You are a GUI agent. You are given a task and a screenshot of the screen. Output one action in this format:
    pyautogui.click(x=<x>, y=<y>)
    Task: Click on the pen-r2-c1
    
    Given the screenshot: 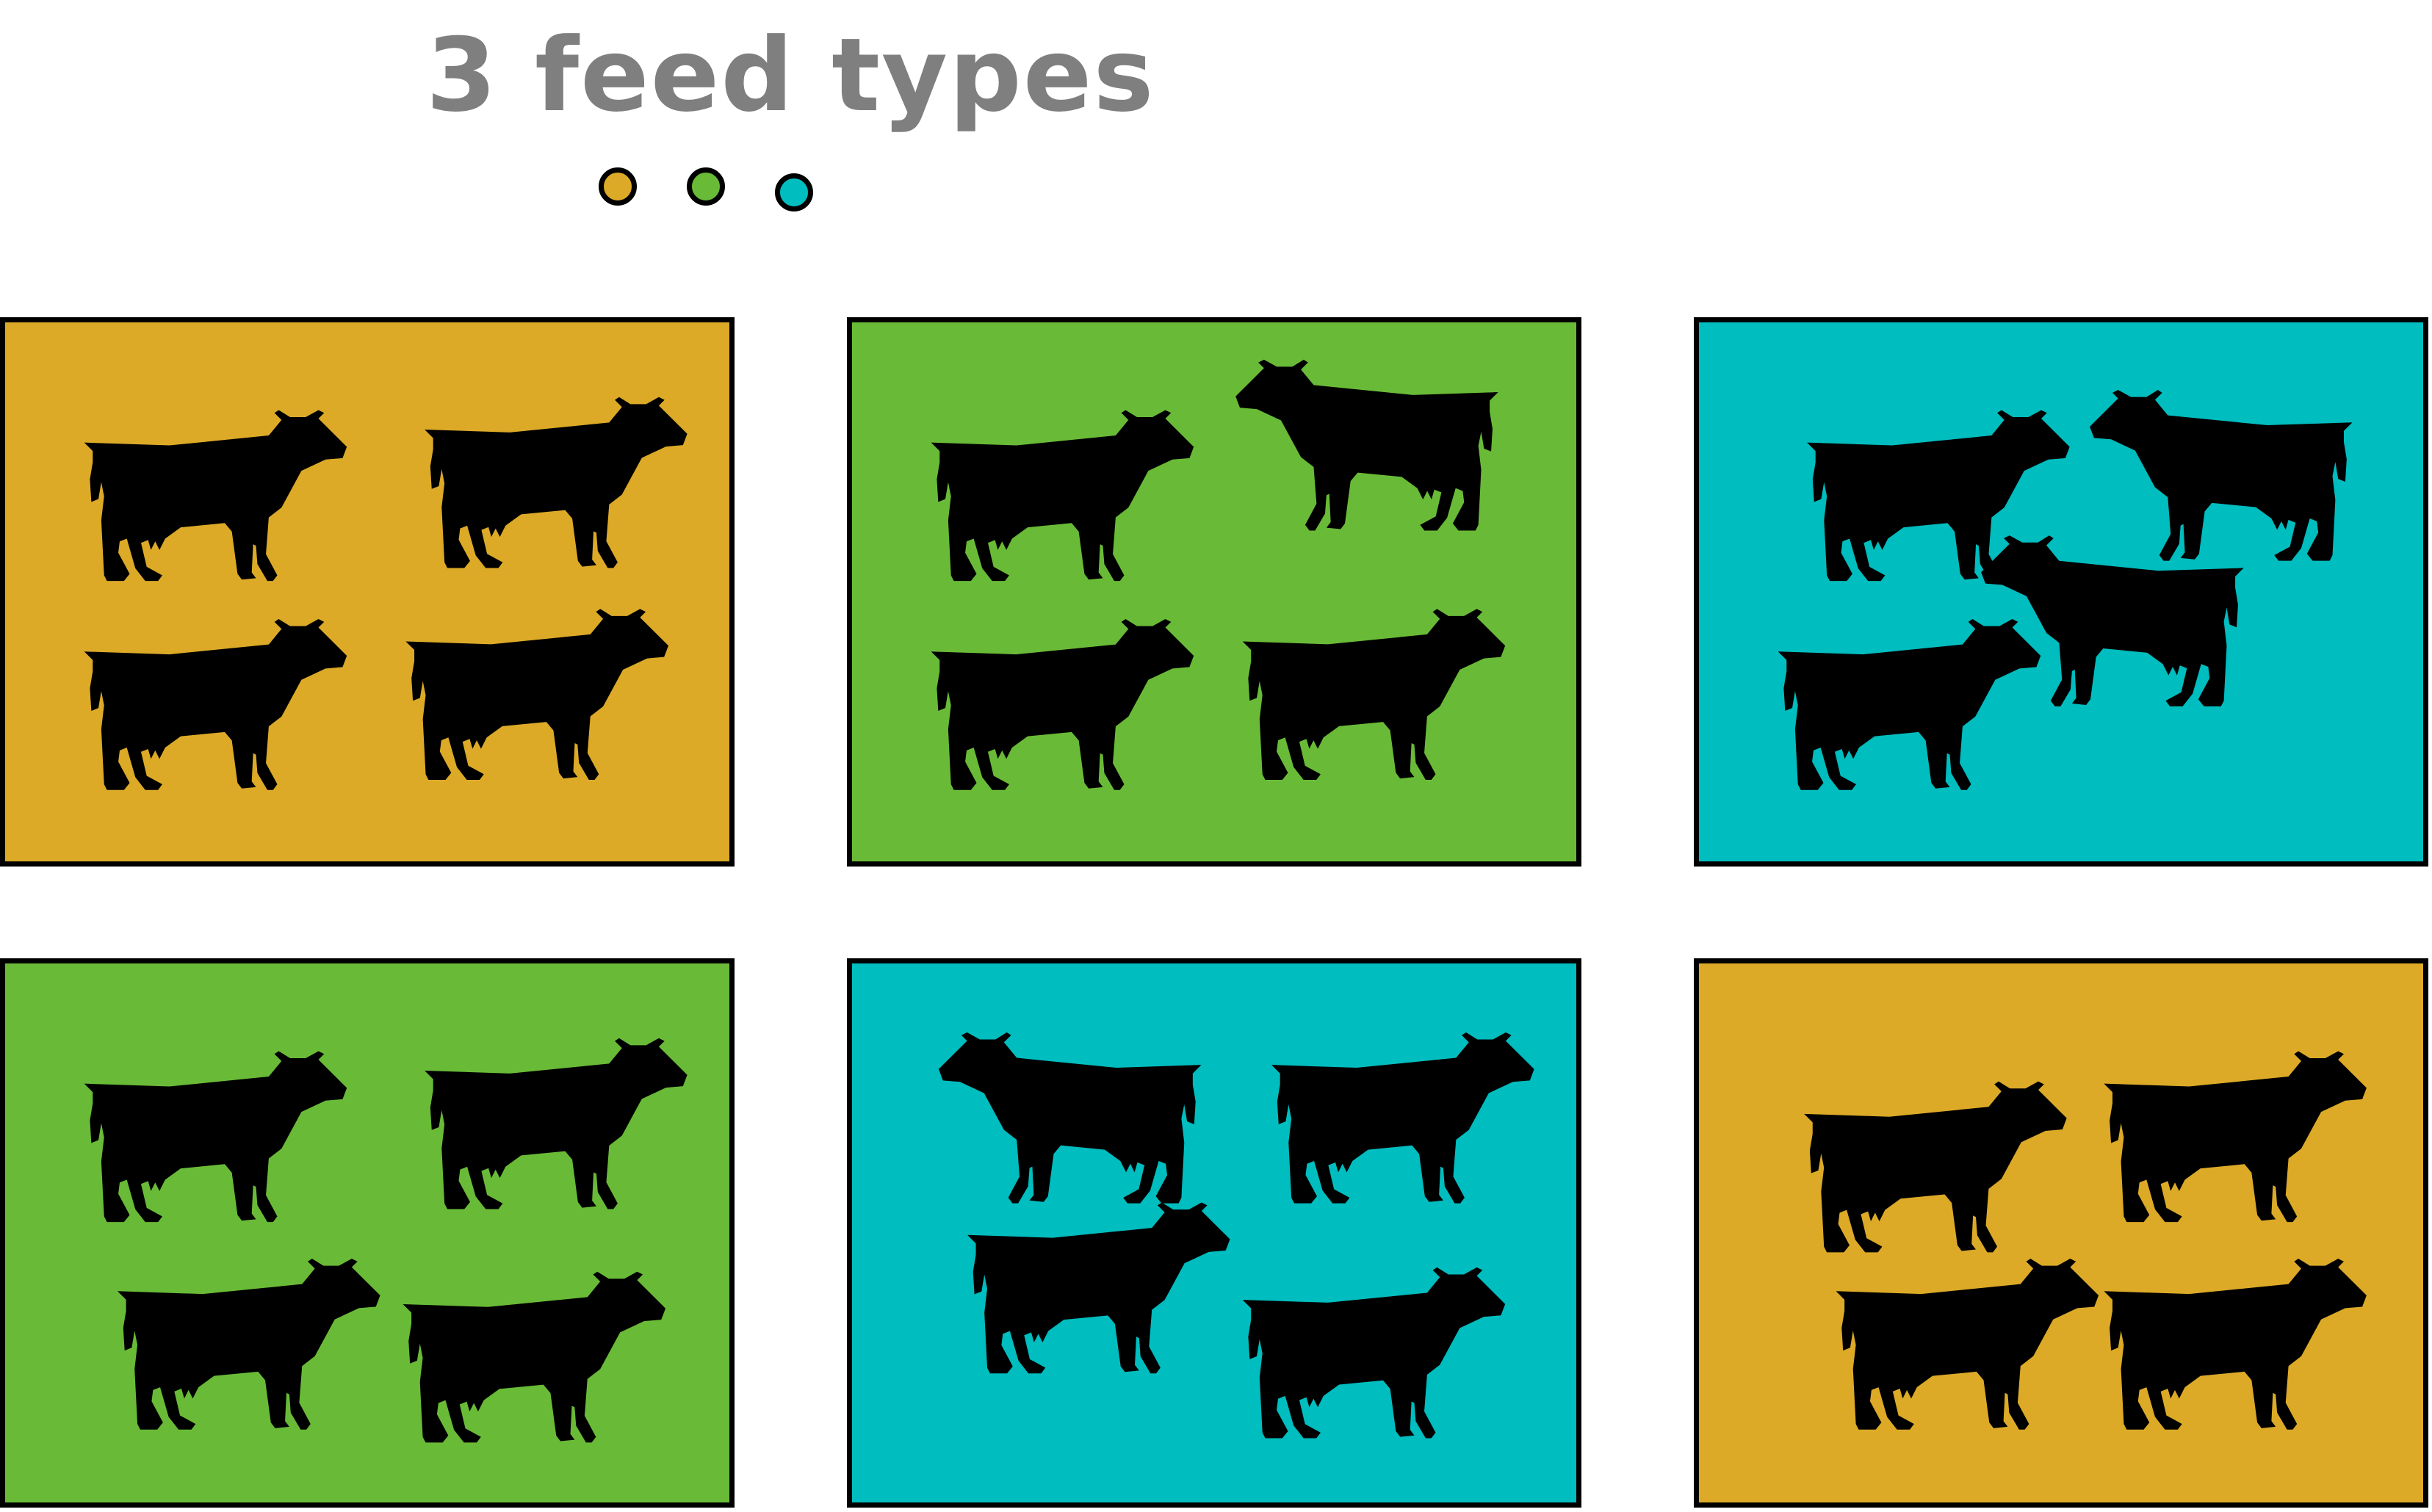 What is the action you would take?
    pyautogui.click(x=367, y=1233)
    